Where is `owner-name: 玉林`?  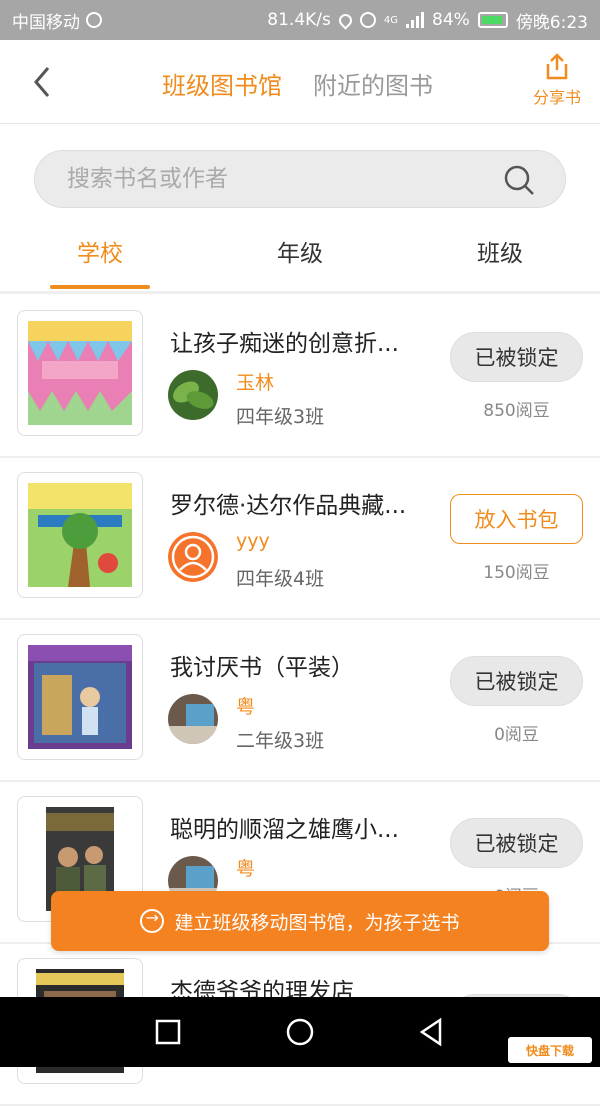 owner-name: 玉林 is located at coordinates (255, 383).